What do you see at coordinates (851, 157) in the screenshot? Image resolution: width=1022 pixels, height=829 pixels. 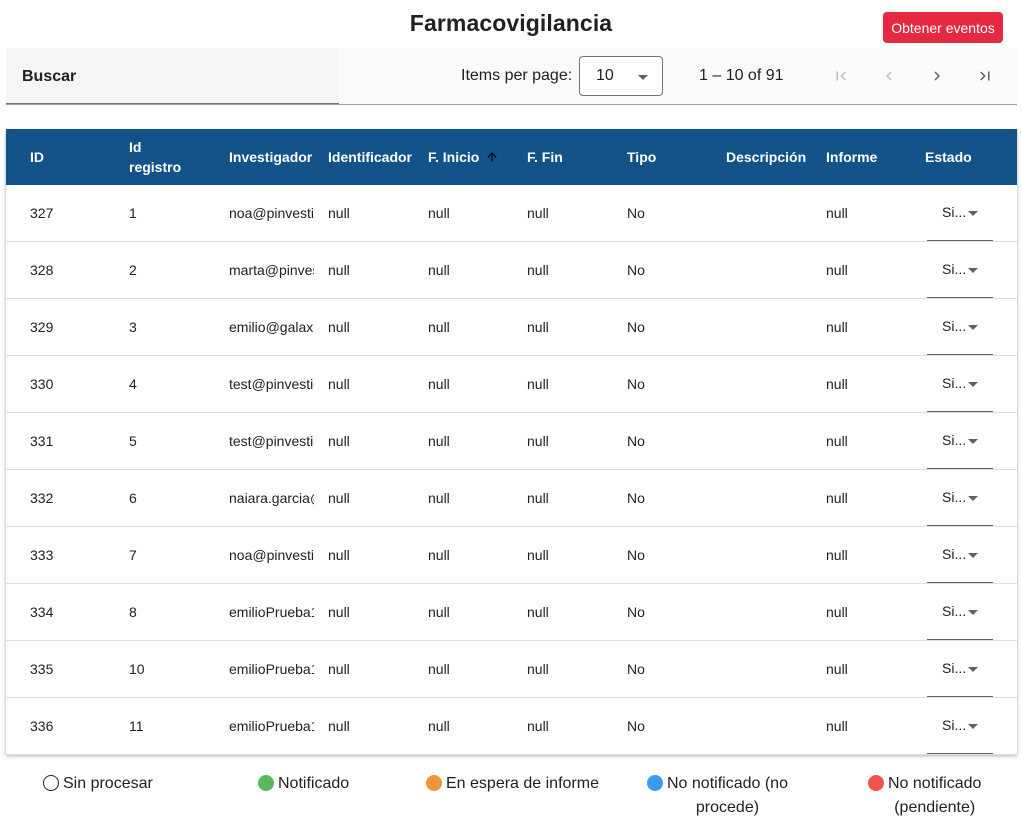 I see `column-header-informe: Informe` at bounding box center [851, 157].